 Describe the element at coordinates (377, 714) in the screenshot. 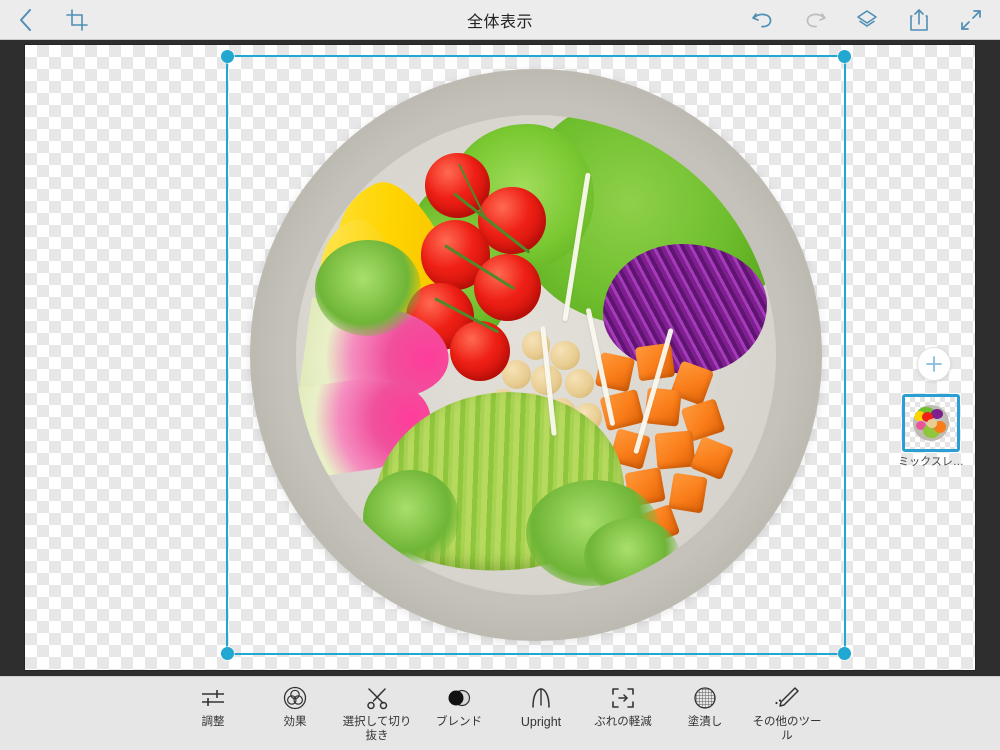

I see `tool-cutout: 選択して切り抜き` at that location.